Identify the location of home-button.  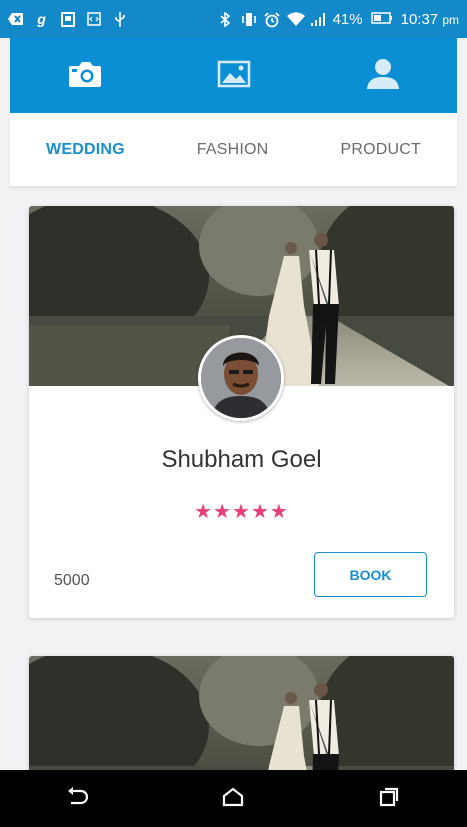
(233, 799).